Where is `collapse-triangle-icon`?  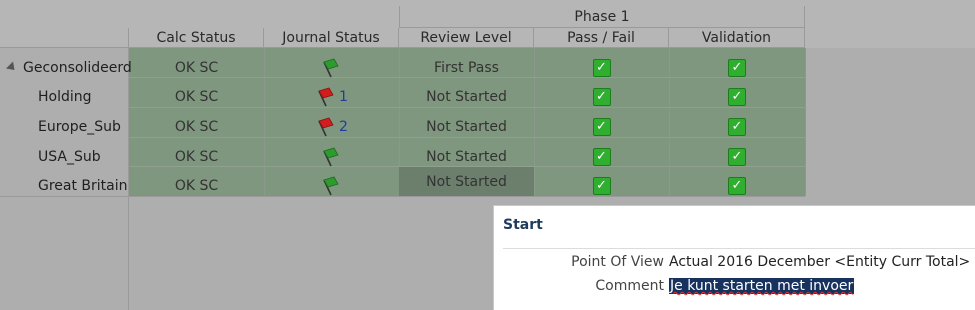 collapse-triangle-icon is located at coordinates (12, 67).